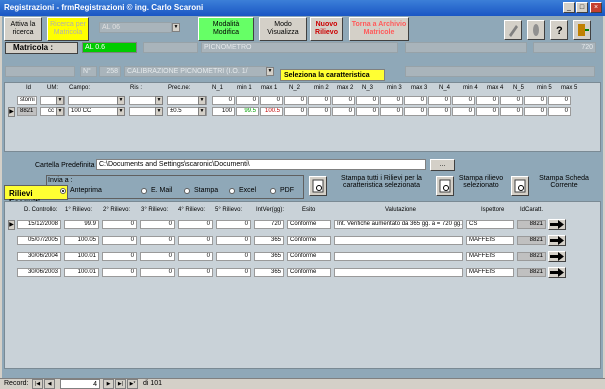 The width and height of the screenshot is (605, 389). Describe the element at coordinates (49, 384) in the screenshot. I see `prev-record-icon: ◀` at that location.